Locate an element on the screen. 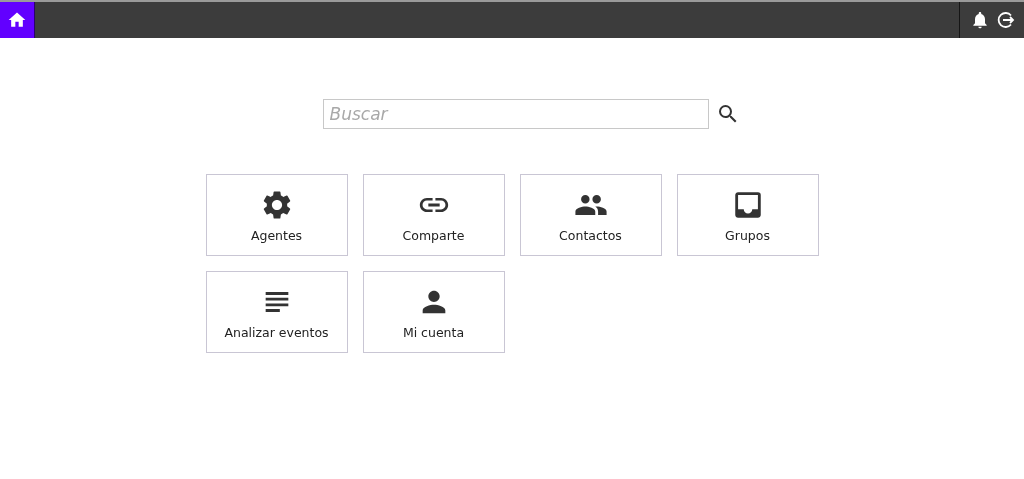  menu-tile: Grupos is located at coordinates (747, 215).